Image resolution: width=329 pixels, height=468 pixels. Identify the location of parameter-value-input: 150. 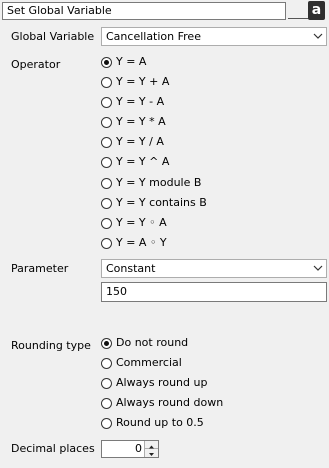
(214, 292).